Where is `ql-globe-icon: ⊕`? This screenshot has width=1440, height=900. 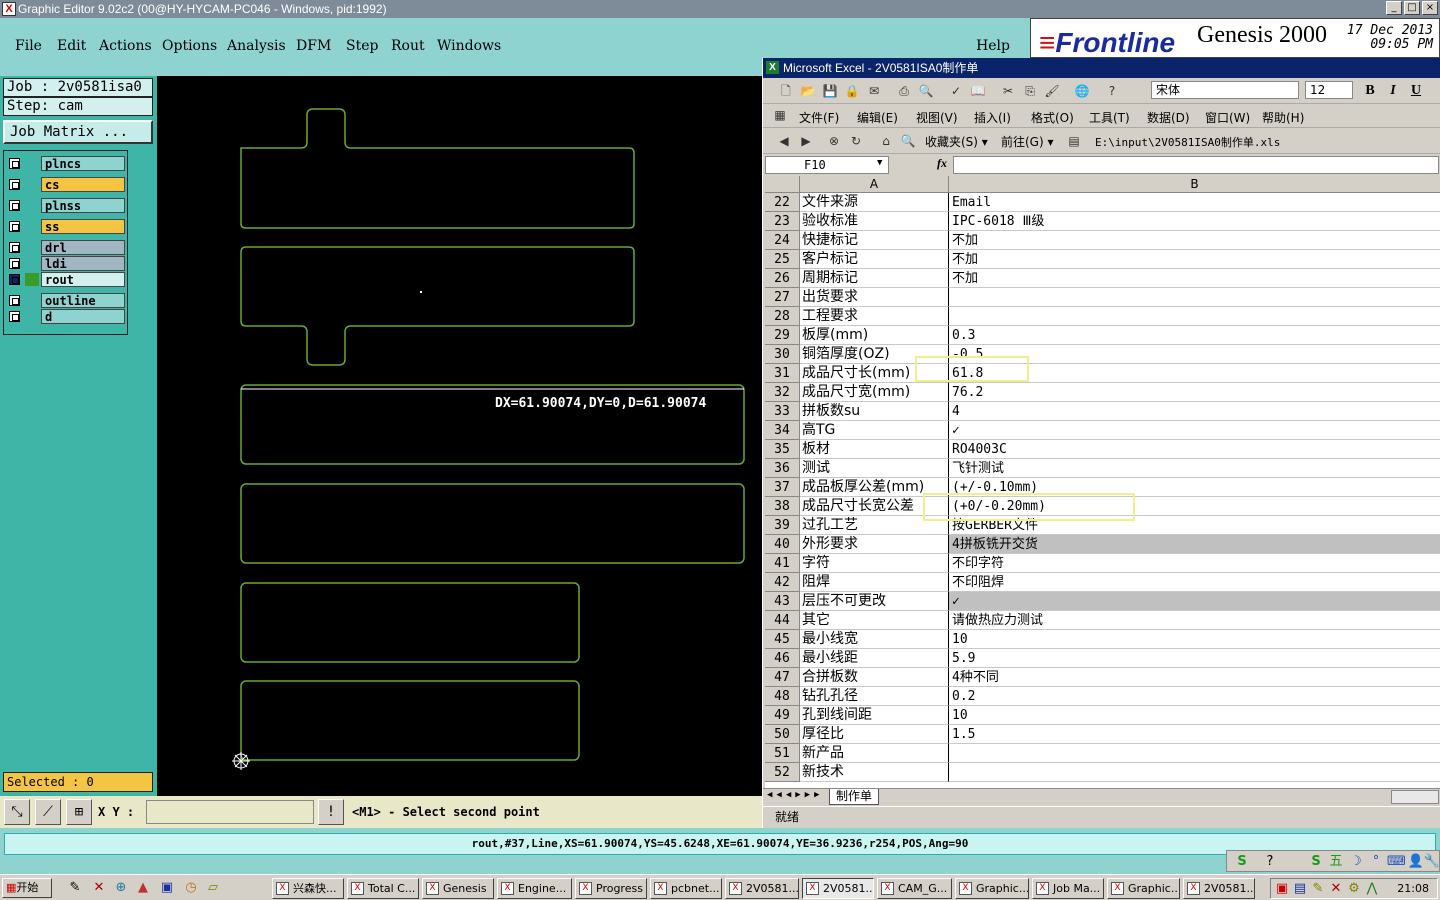
ql-globe-icon: ⊕ is located at coordinates (121, 888).